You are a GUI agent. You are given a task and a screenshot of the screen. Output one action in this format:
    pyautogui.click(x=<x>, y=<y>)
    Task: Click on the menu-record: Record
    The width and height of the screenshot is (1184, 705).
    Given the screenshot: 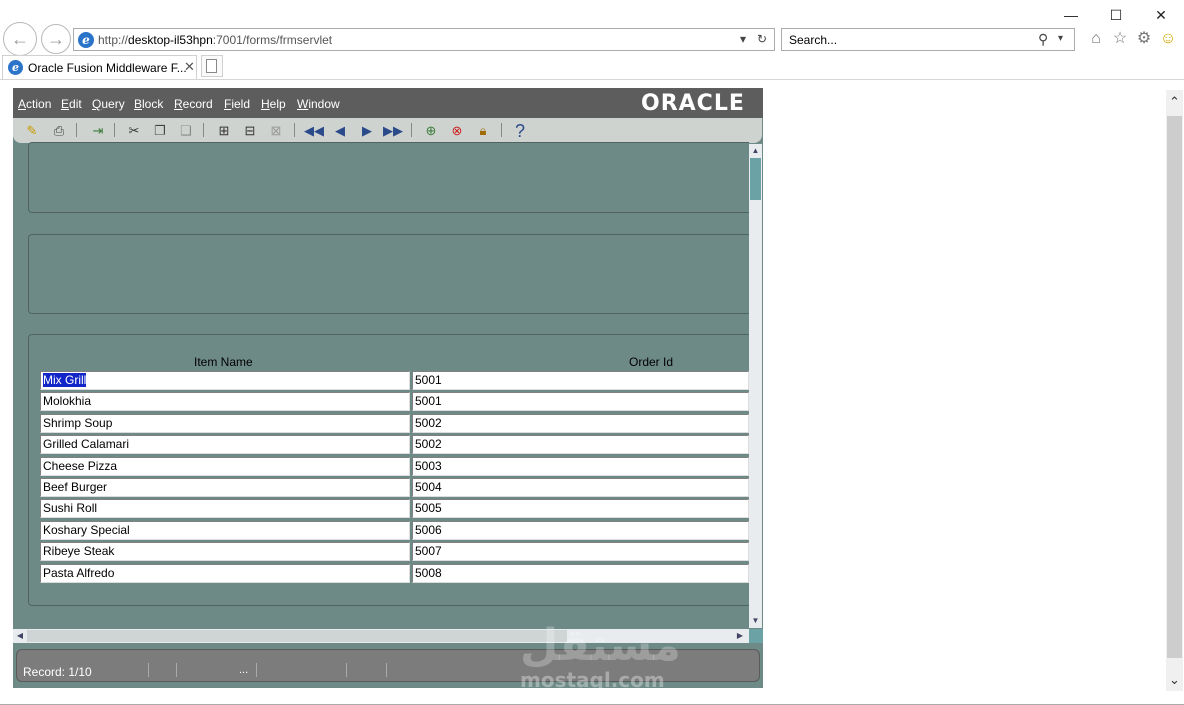 What is the action you would take?
    pyautogui.click(x=193, y=104)
    